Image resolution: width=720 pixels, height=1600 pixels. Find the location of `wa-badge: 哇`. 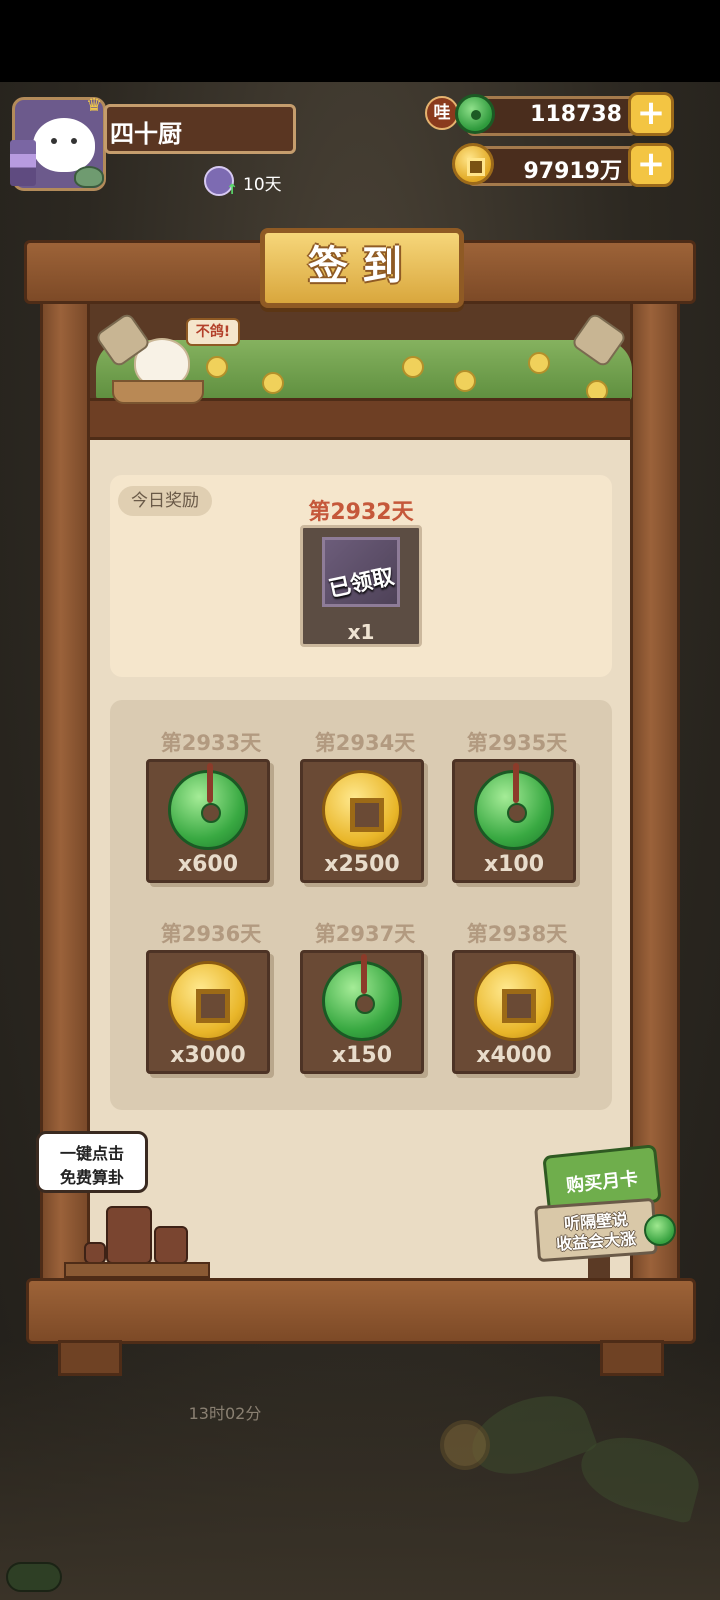

wa-badge: 哇 is located at coordinates (442, 113).